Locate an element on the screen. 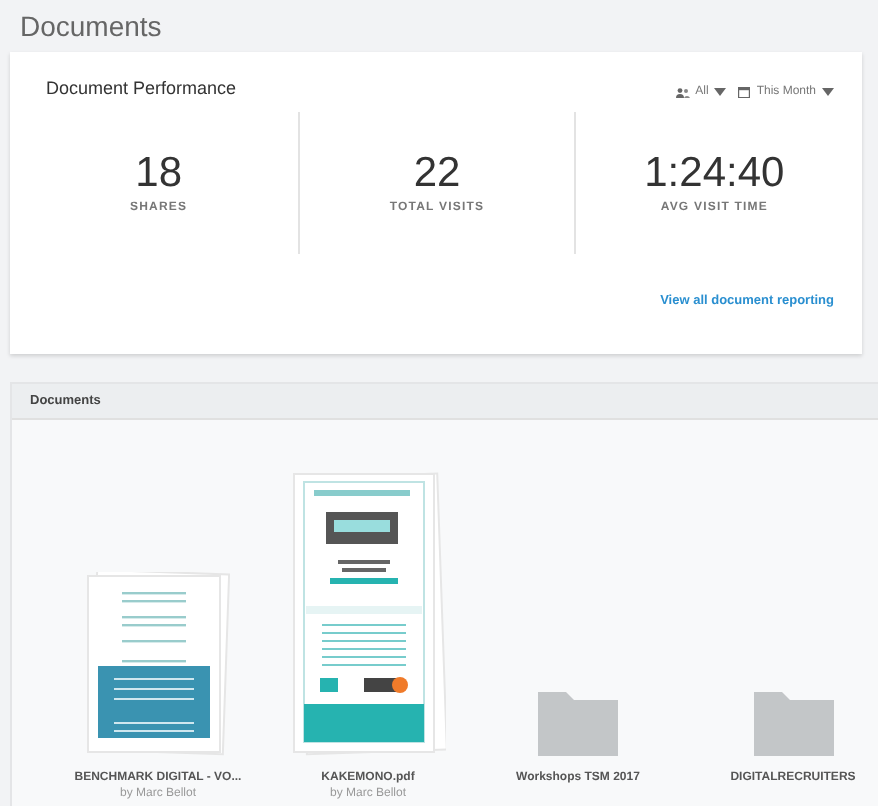  people-icon is located at coordinates (682, 92).